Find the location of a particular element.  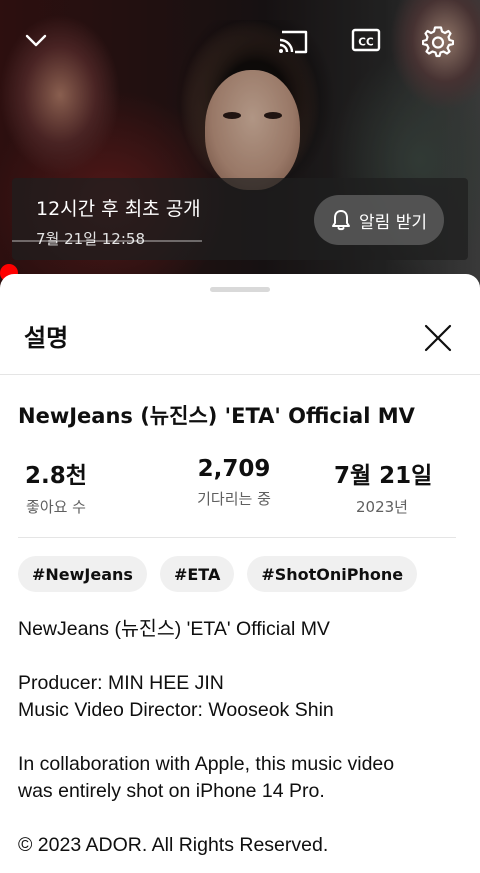

captions-button: CC is located at coordinates (366, 40).